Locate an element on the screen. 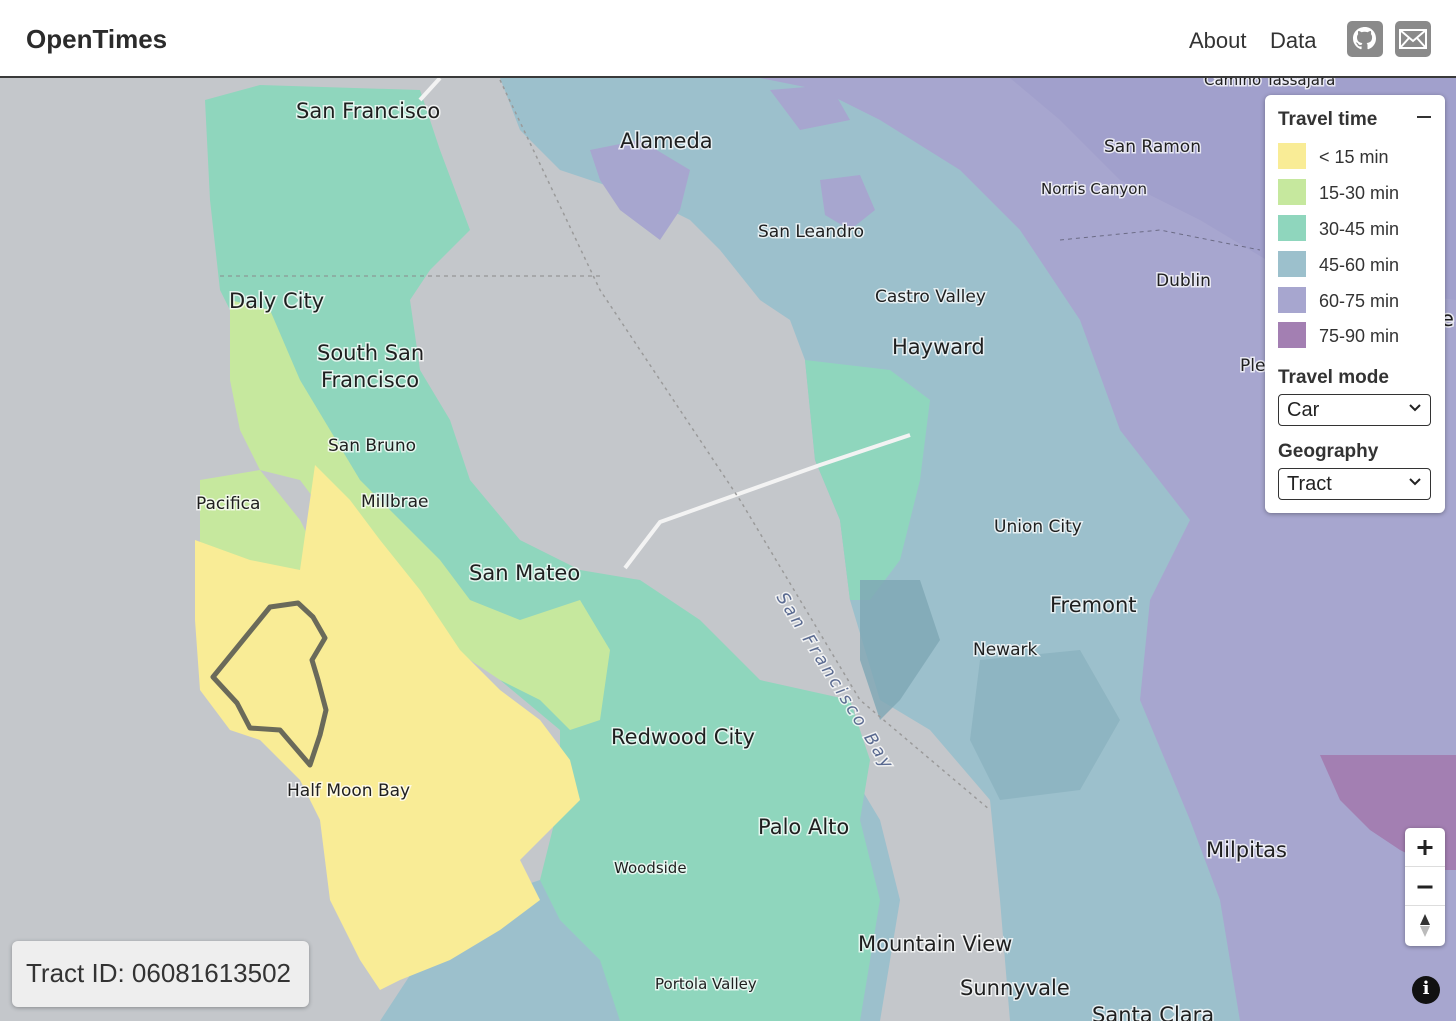 The width and height of the screenshot is (1456, 1021). top-navbar: OpenTimes About Data is located at coordinates (728, 39).